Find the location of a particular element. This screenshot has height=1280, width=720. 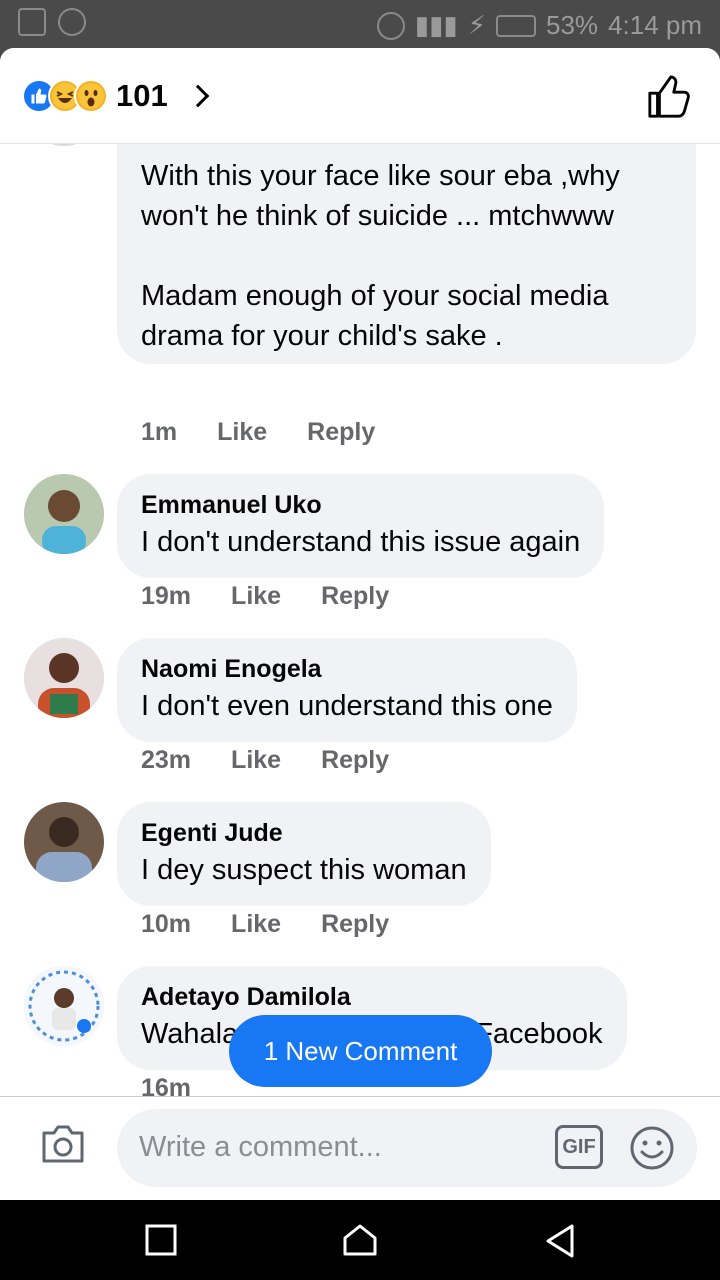

clock: 4:14 pm is located at coordinates (655, 25).